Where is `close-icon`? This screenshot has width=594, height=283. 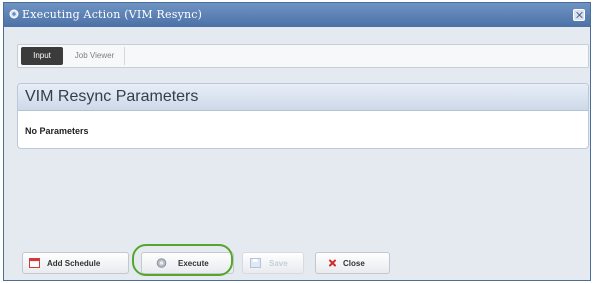
close-icon is located at coordinates (579, 15).